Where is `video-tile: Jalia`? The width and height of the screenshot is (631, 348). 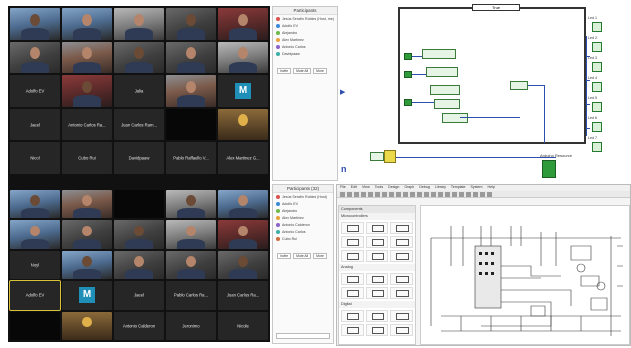 video-tile: Jalia is located at coordinates (139, 91).